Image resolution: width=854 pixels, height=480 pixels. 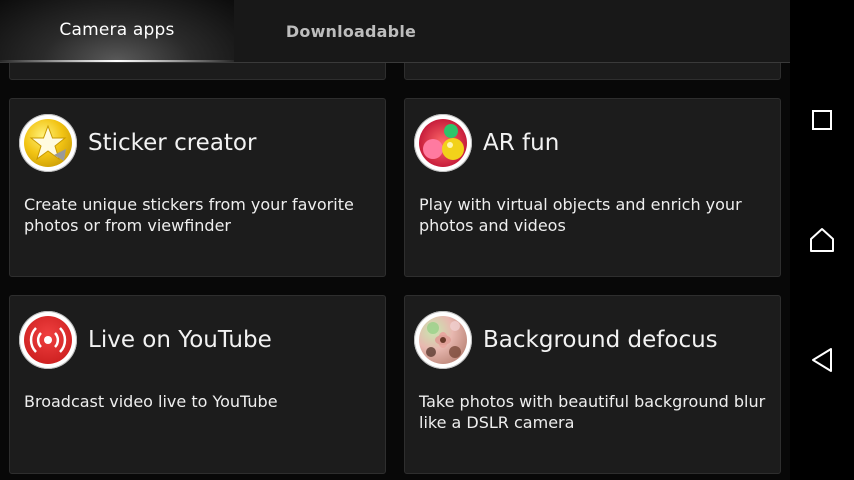 I want to click on recents-icon, so click(x=822, y=120).